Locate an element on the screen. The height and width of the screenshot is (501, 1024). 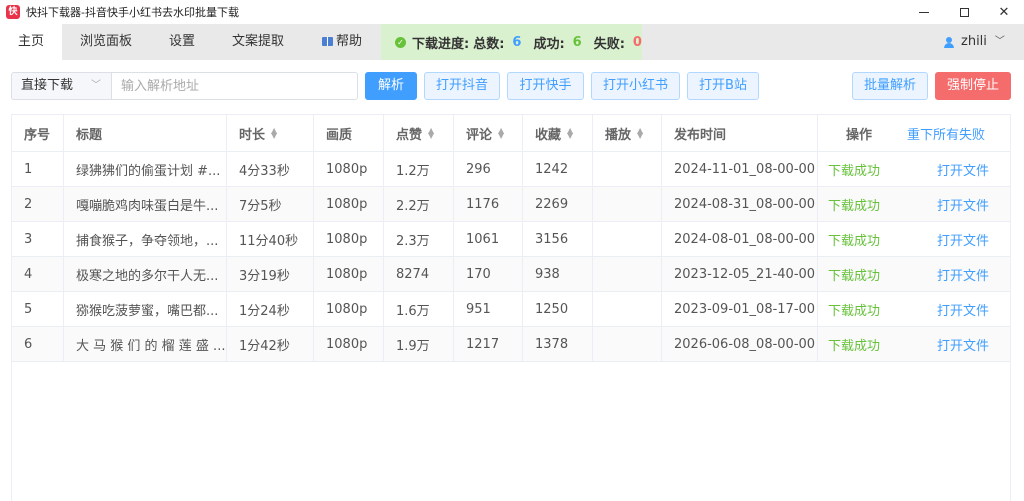
col-likes-label: 点赞 is located at coordinates (409, 135).